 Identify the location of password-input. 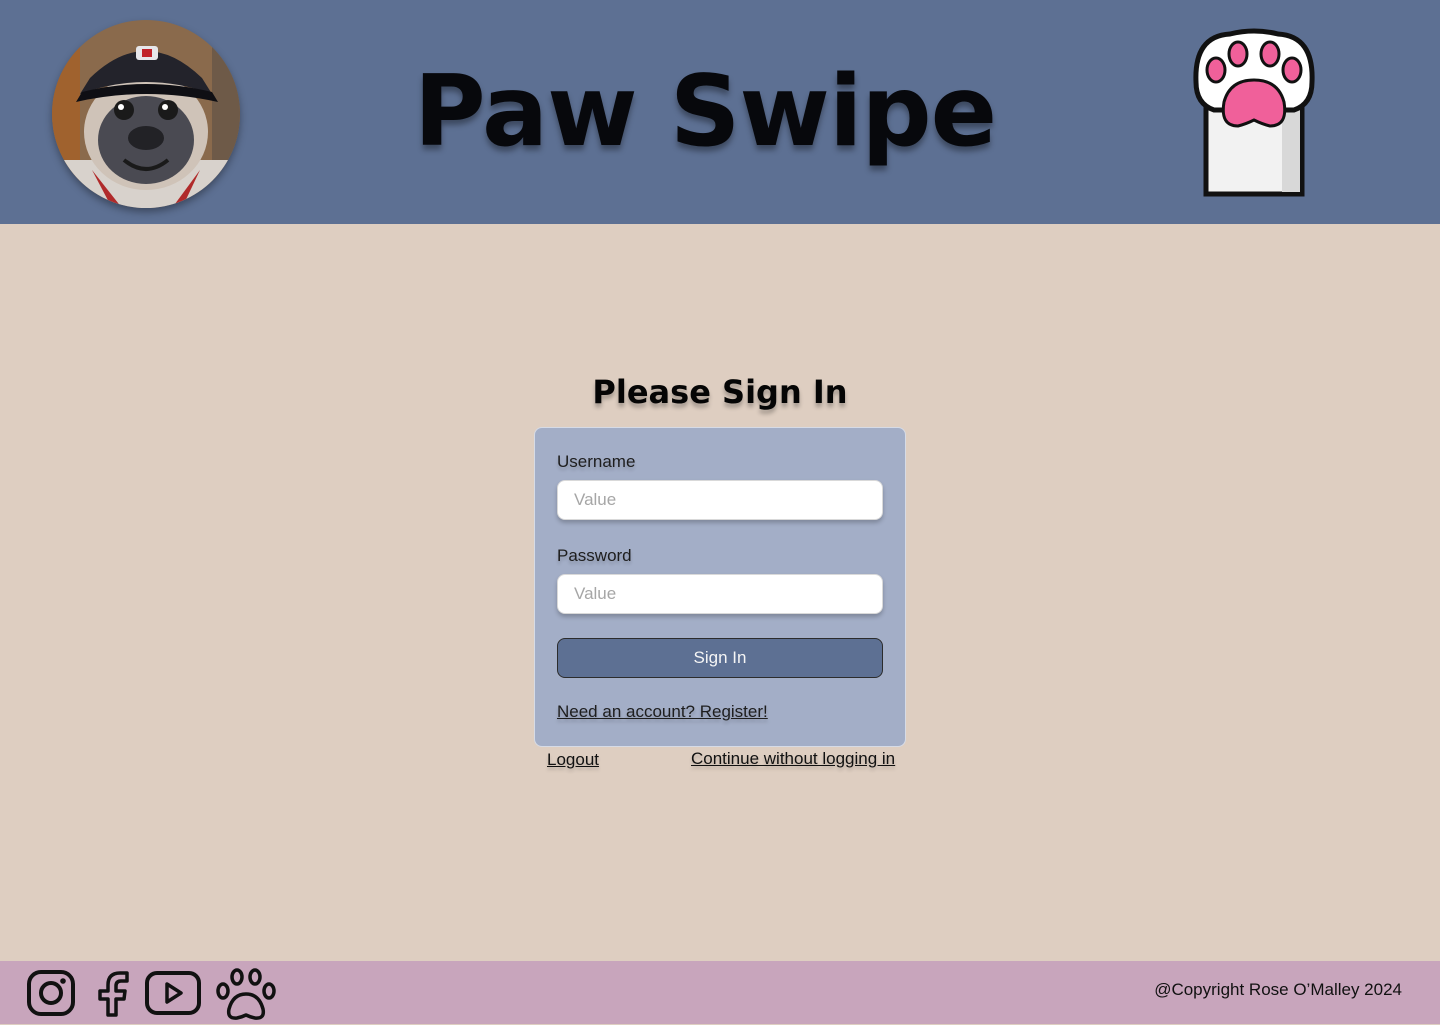
(720, 594).